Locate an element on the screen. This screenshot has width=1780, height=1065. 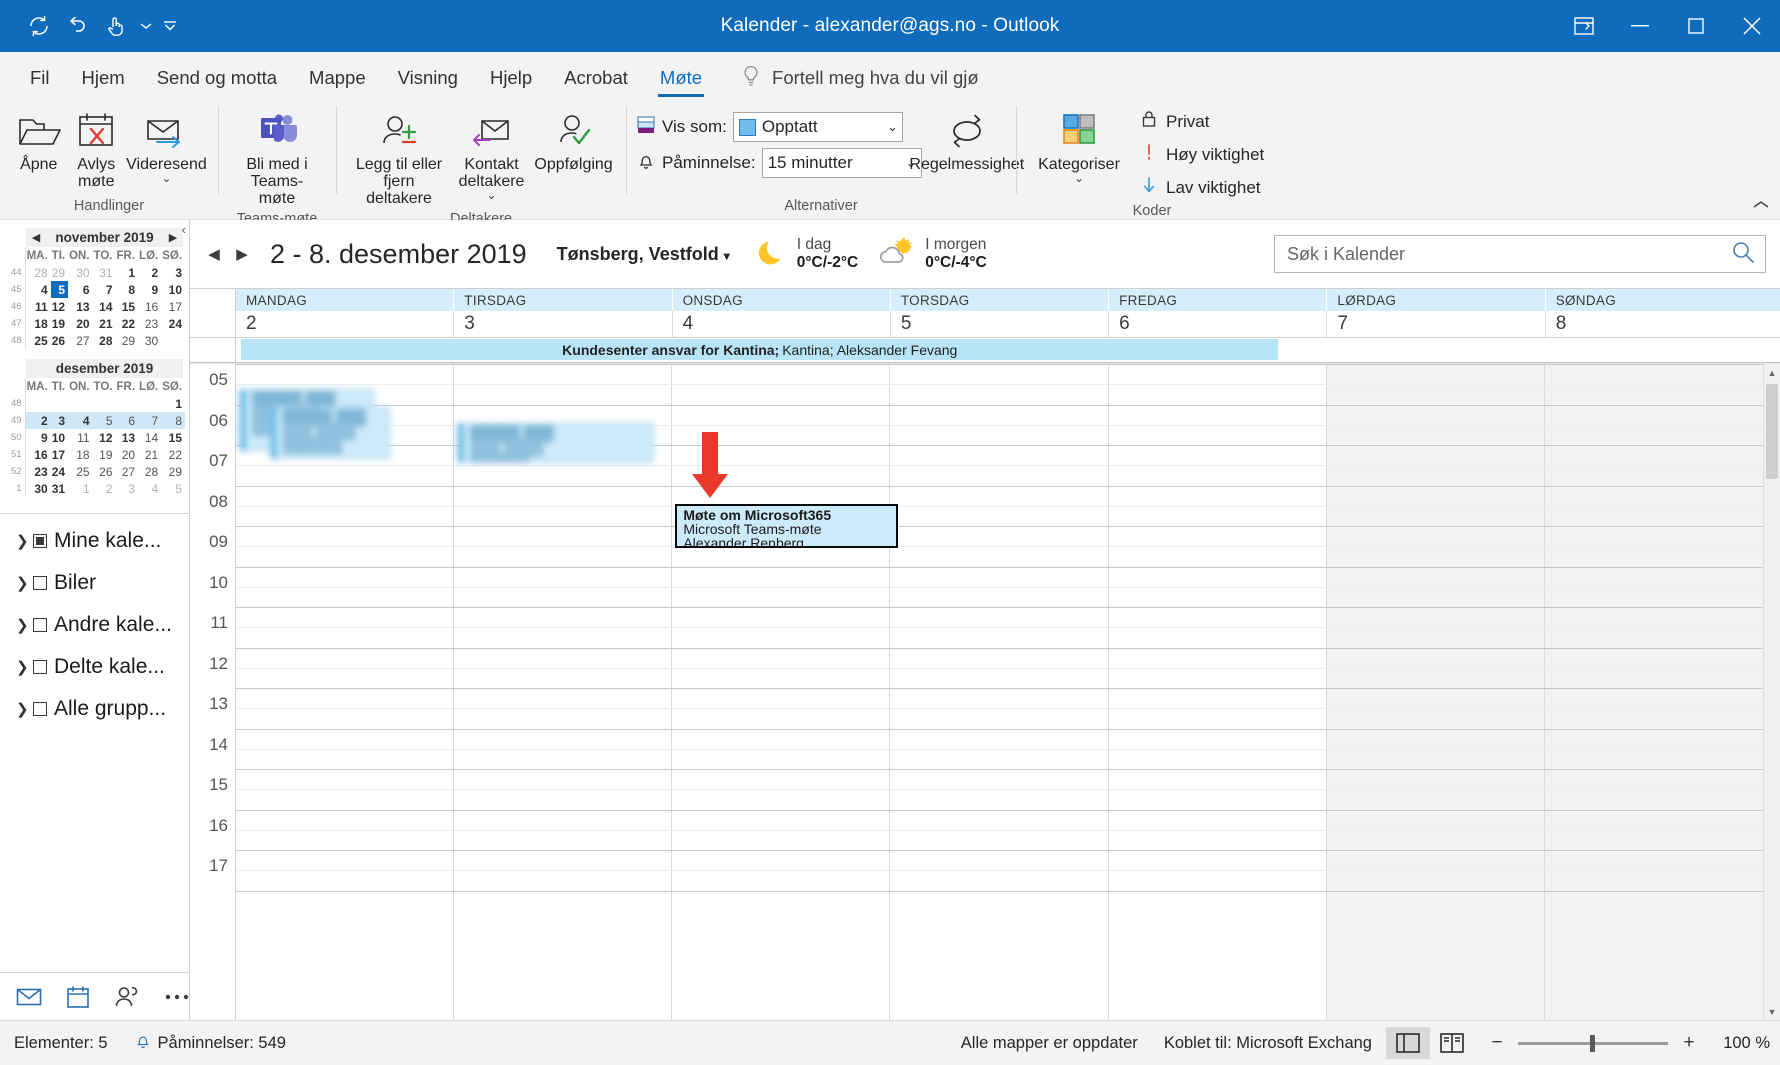
prev-month-icon: ◀ is located at coordinates (36, 237).